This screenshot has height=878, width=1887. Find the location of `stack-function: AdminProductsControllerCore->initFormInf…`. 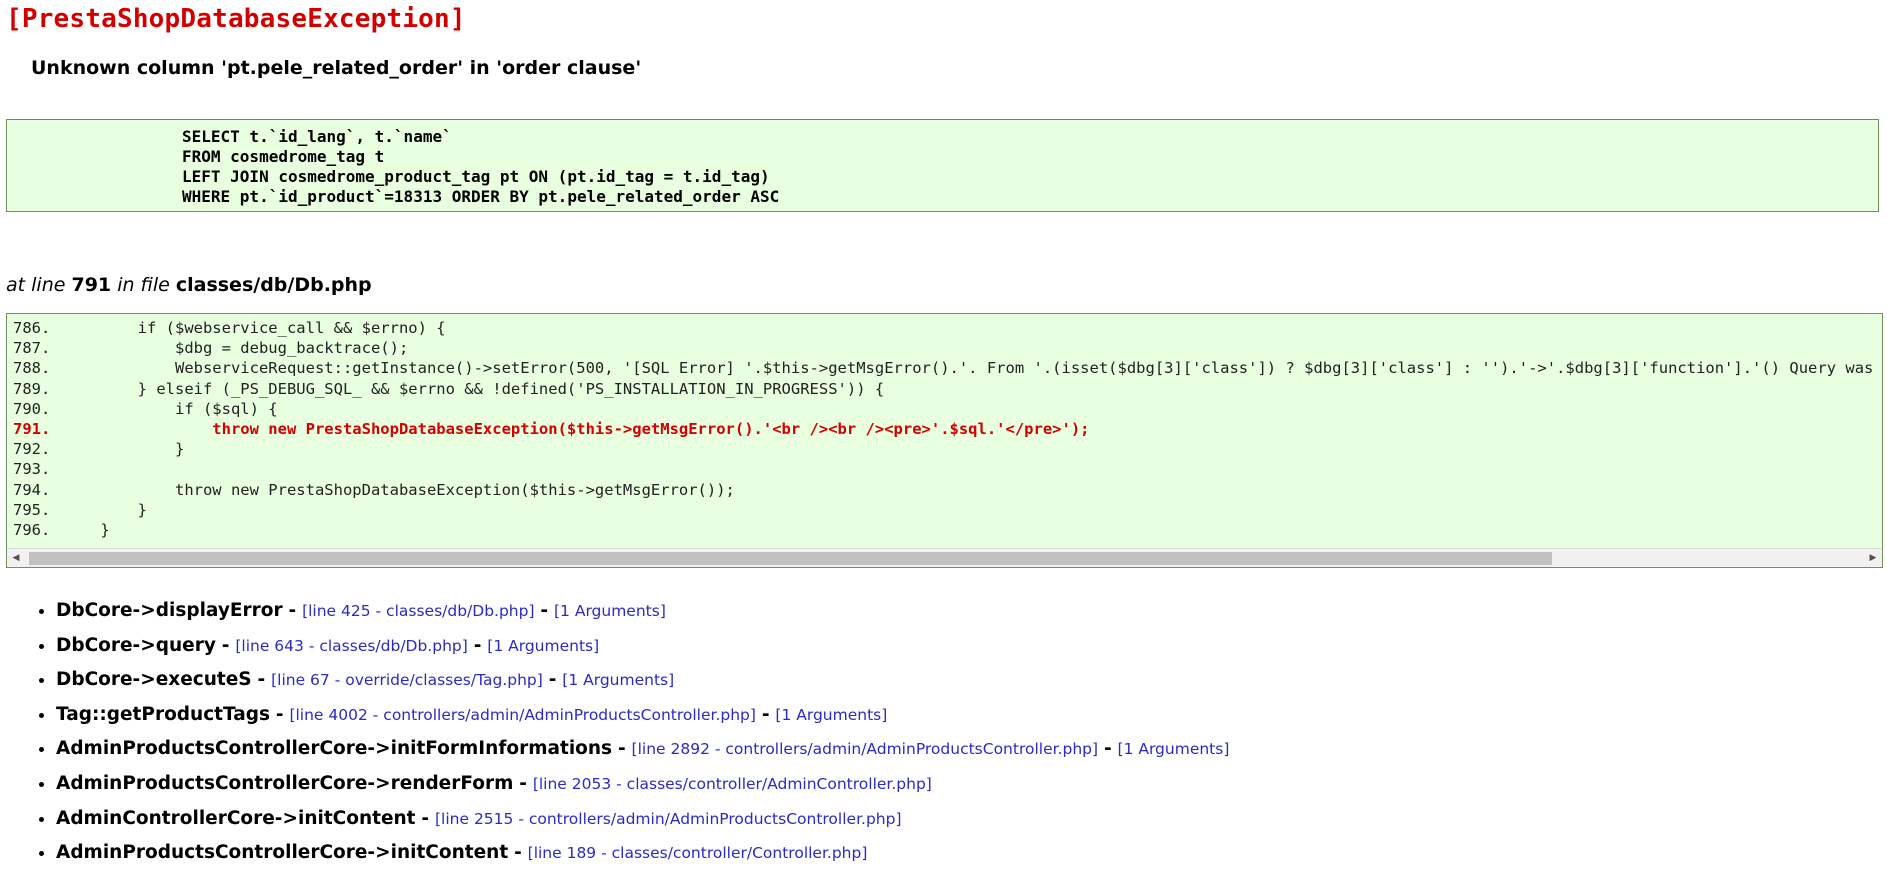

stack-function: AdminProductsControllerCore->initFormInf… is located at coordinates (334, 749).